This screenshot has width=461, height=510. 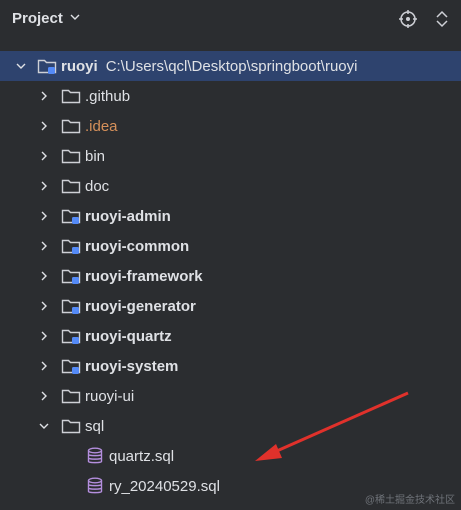 What do you see at coordinates (230, 126) in the screenshot?
I see `tree-item-idea: .idea` at bounding box center [230, 126].